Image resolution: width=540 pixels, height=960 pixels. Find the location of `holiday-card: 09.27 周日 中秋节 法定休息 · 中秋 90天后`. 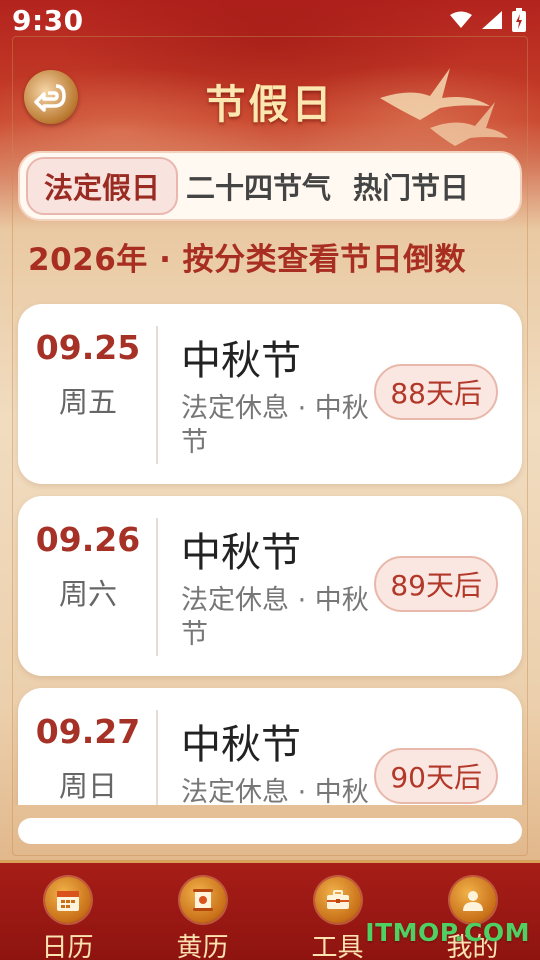

holiday-card: 09.27 周日 中秋节 法定休息 · 中秋 90天后 is located at coordinates (270, 746).